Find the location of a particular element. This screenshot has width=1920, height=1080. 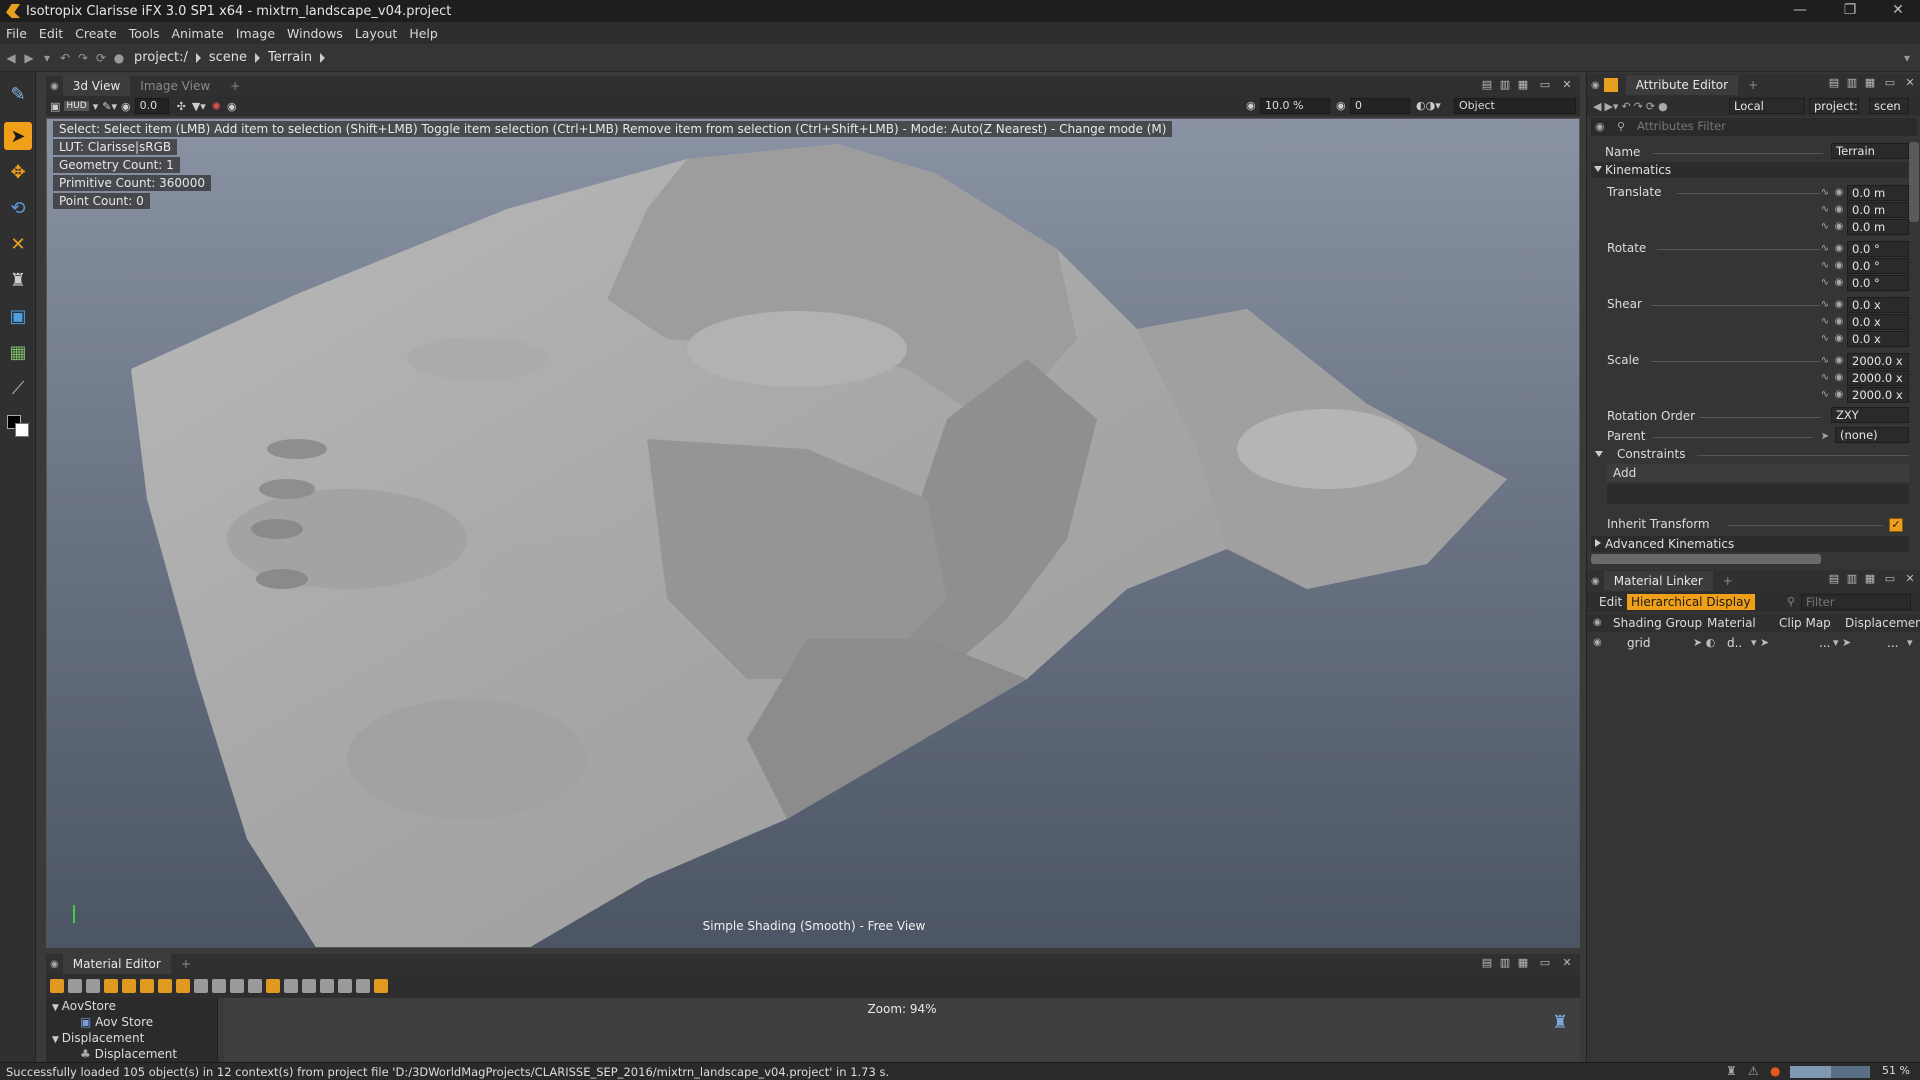

tree-item: ▣ Aov Store is located at coordinates (131, 1022).